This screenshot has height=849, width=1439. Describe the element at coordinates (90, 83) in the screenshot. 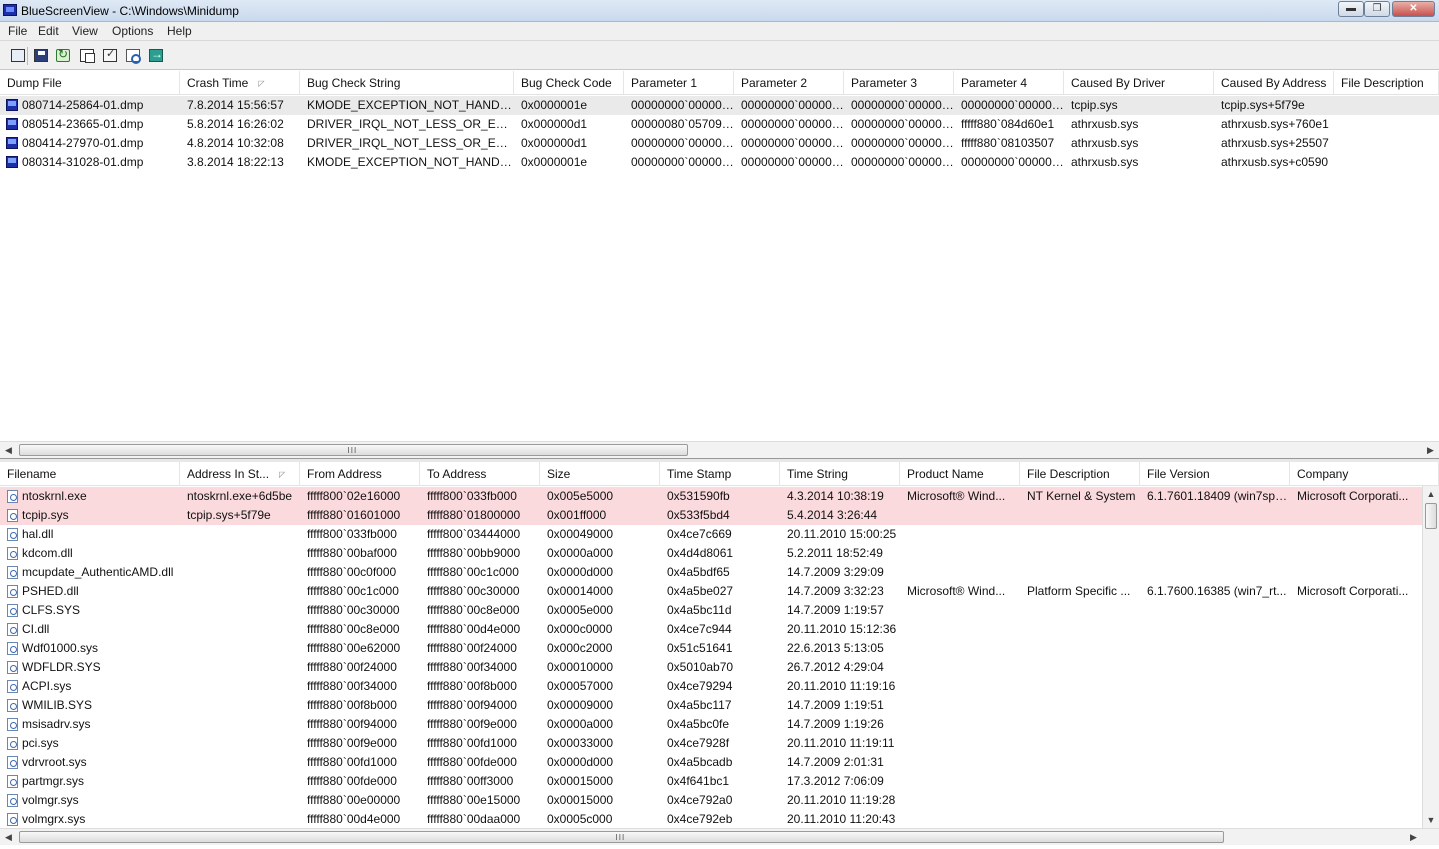

I see `column-header-dump-file: Dump File` at that location.